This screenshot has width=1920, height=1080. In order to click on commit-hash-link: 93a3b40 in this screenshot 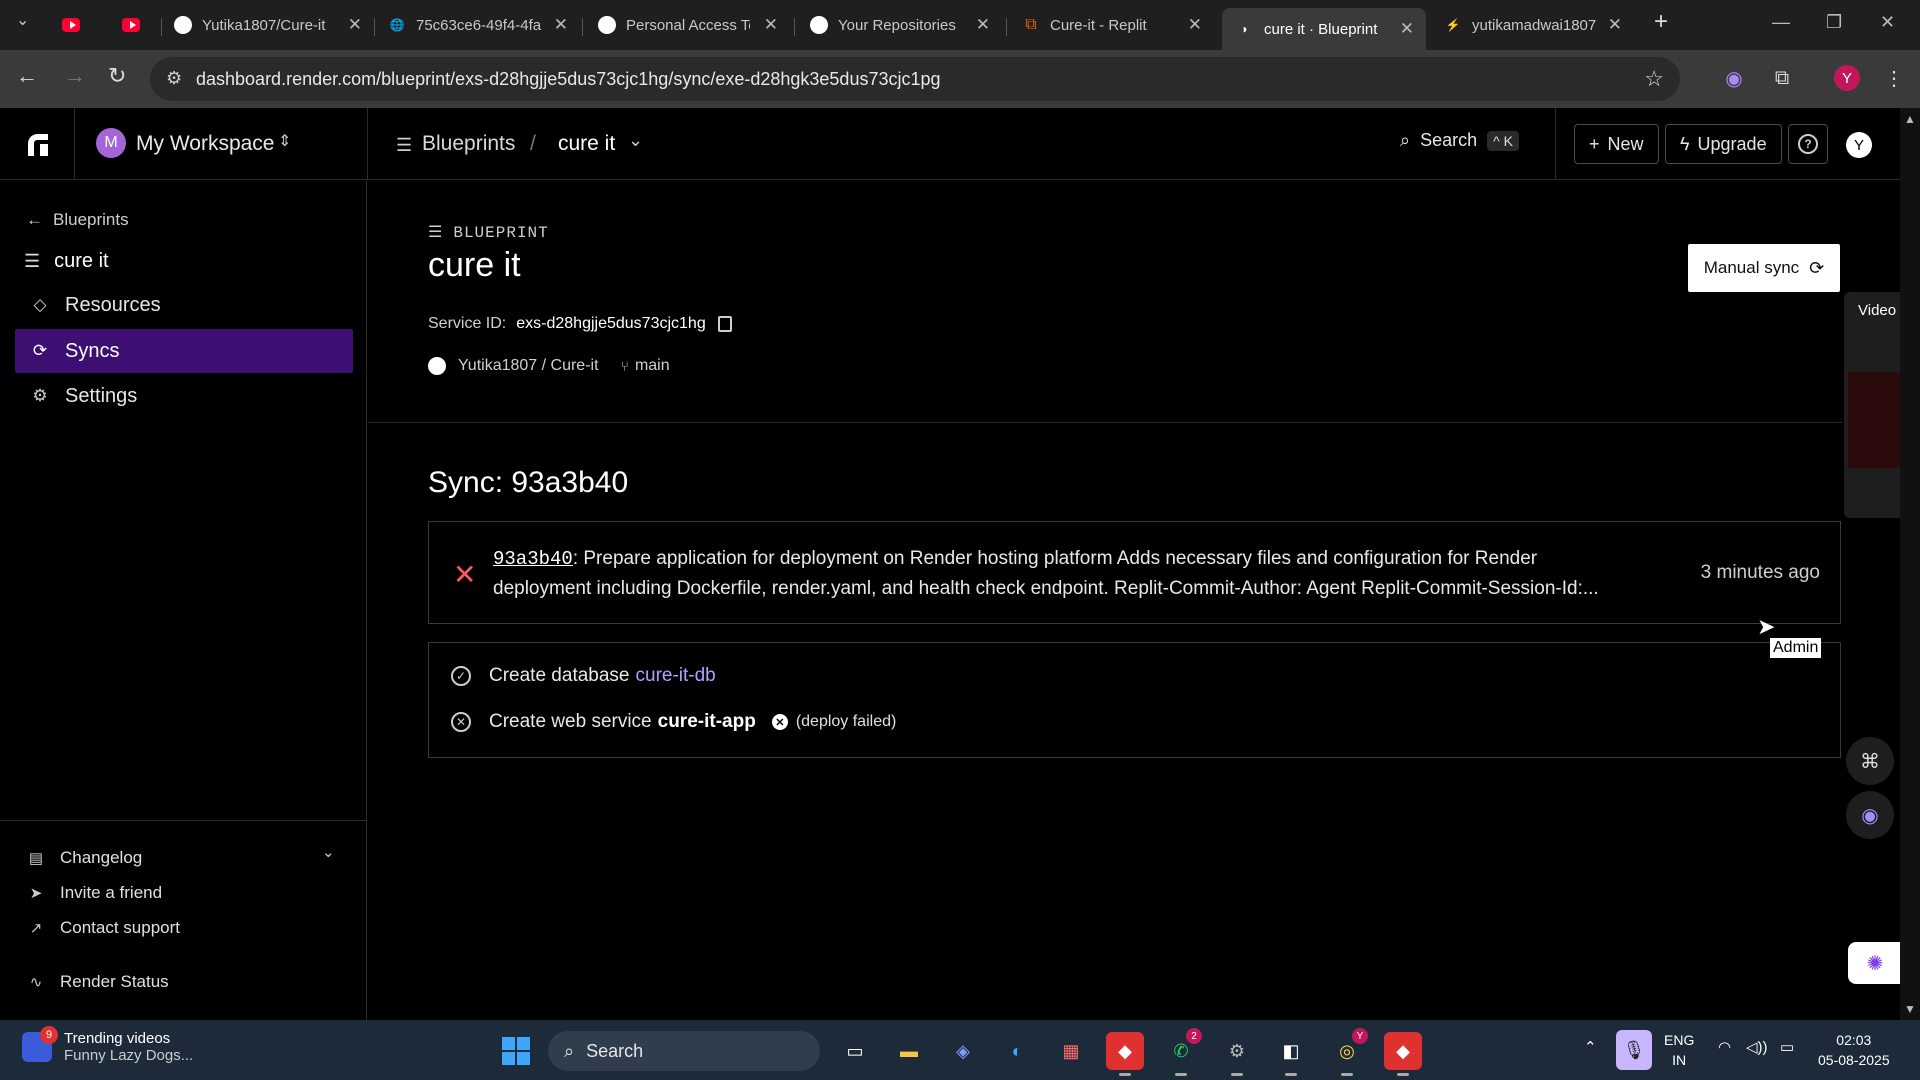, I will do `click(533, 559)`.